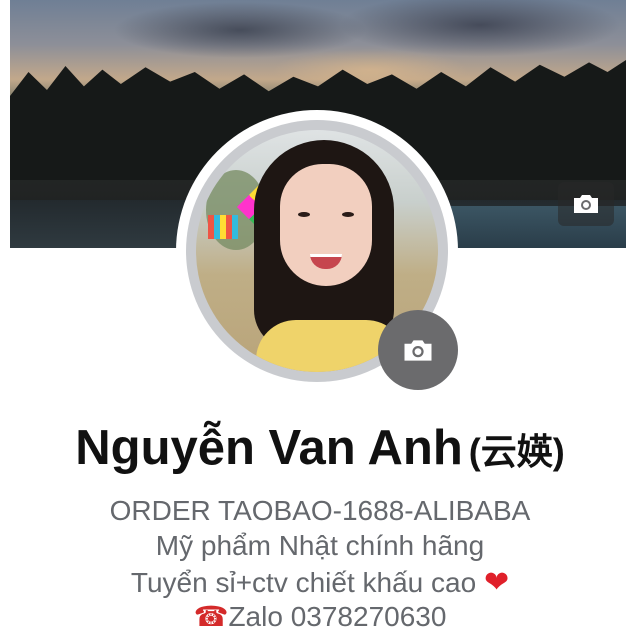 The width and height of the screenshot is (640, 640). What do you see at coordinates (496, 582) in the screenshot?
I see `heart-icon: ❤` at bounding box center [496, 582].